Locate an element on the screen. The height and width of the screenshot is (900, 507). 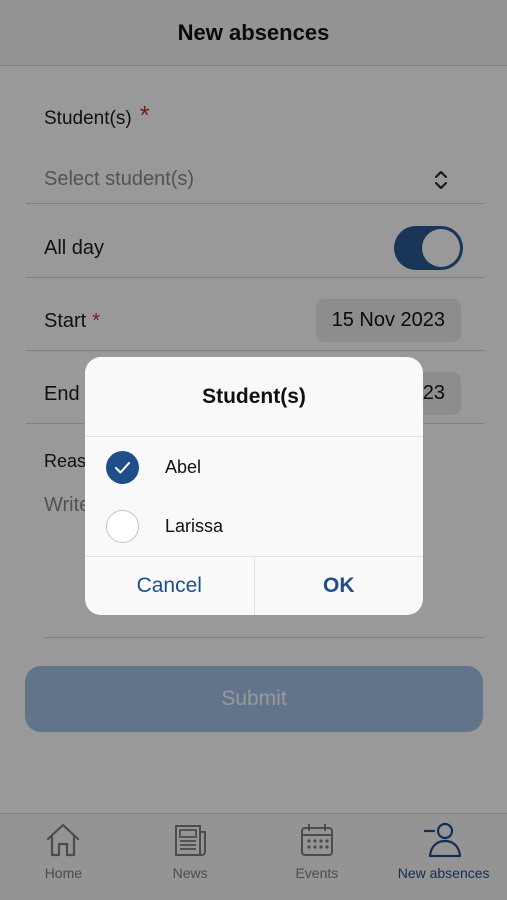
option-label: Abel is located at coordinates (183, 466).